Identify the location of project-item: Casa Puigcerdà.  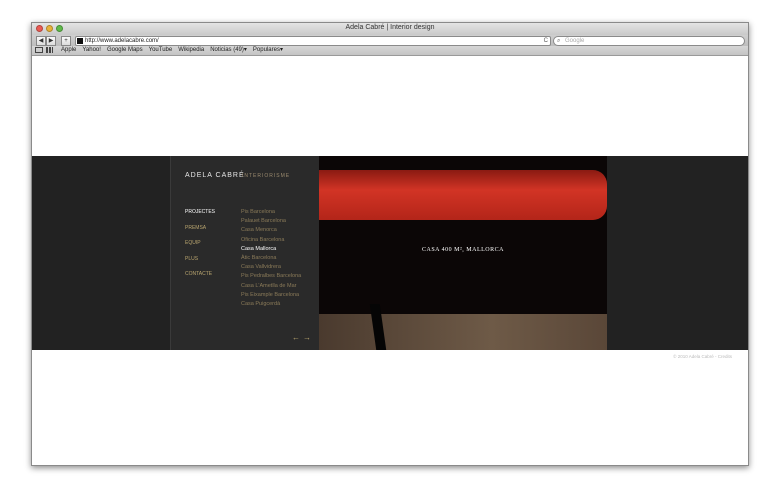
(271, 305).